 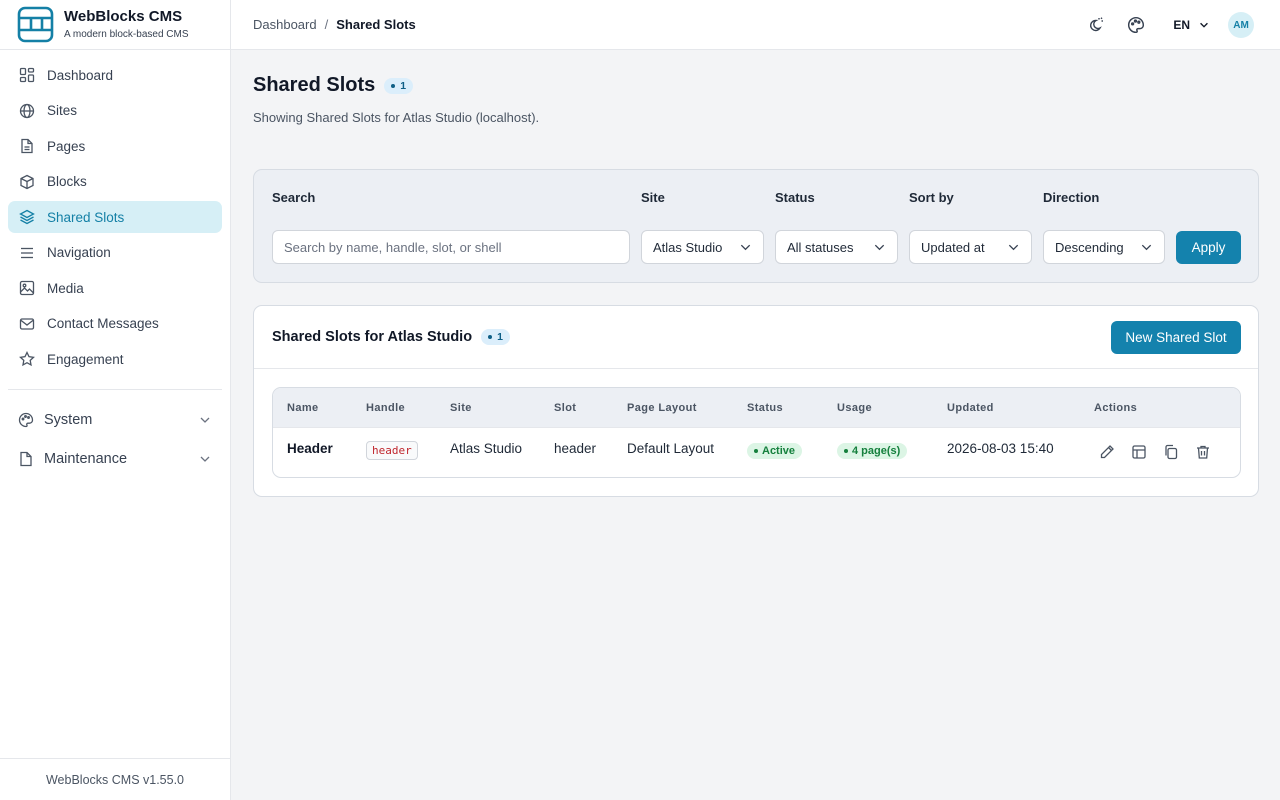 I want to click on topbar-actions: EN AM, so click(x=1169, y=25).